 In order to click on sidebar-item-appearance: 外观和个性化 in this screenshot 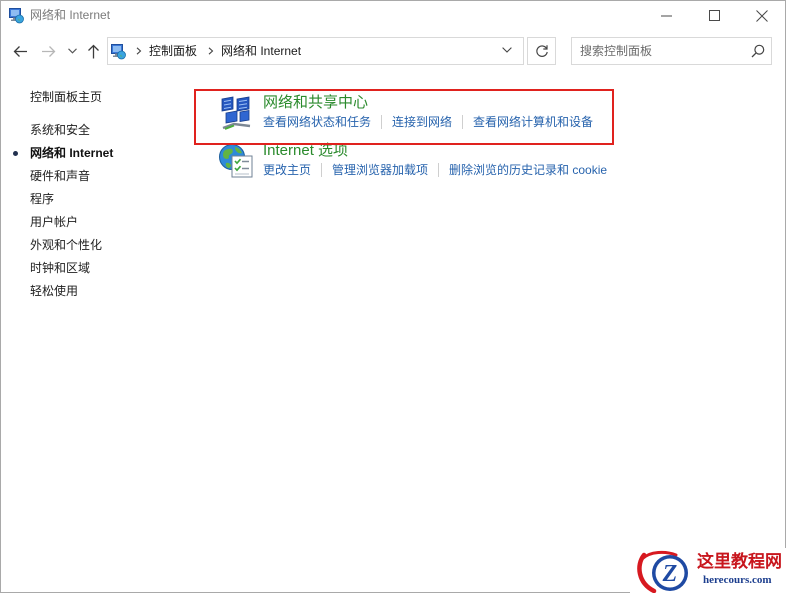, I will do `click(71, 245)`.